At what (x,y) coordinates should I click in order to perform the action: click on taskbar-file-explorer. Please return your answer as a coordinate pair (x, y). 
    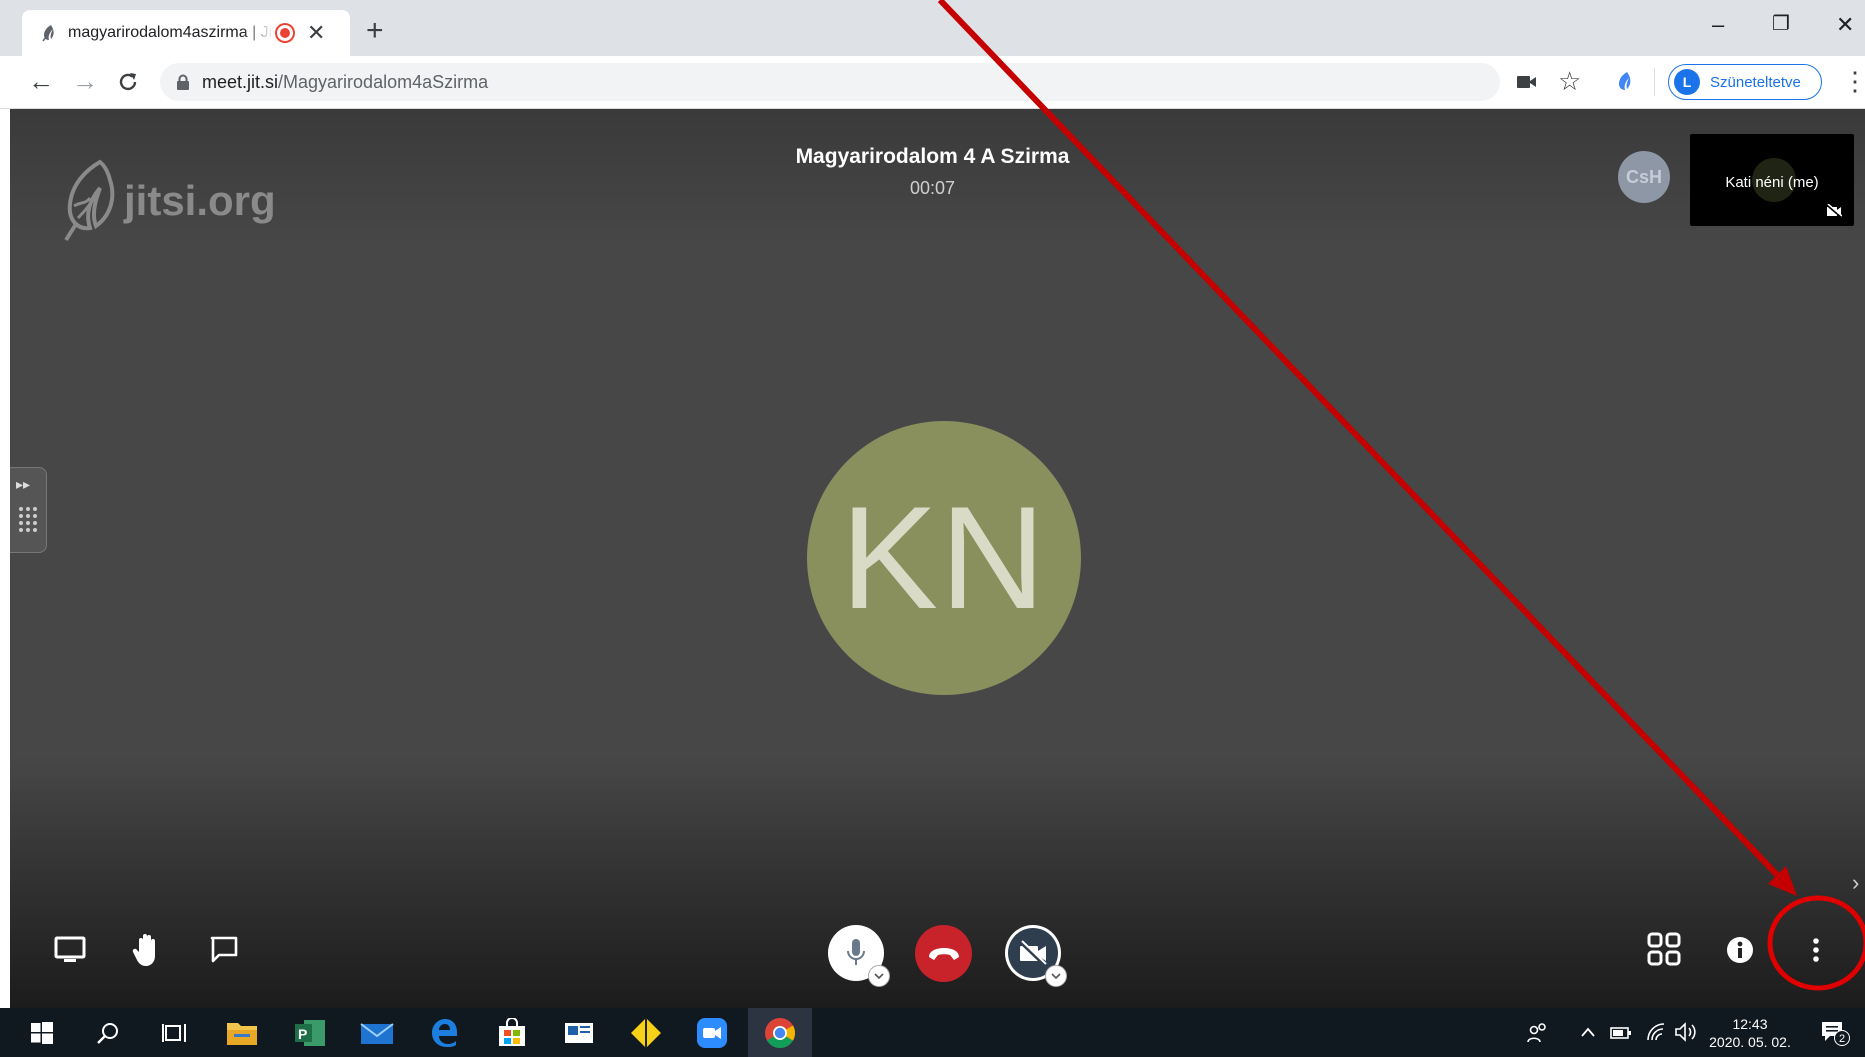
    Looking at the image, I should click on (242, 1032).